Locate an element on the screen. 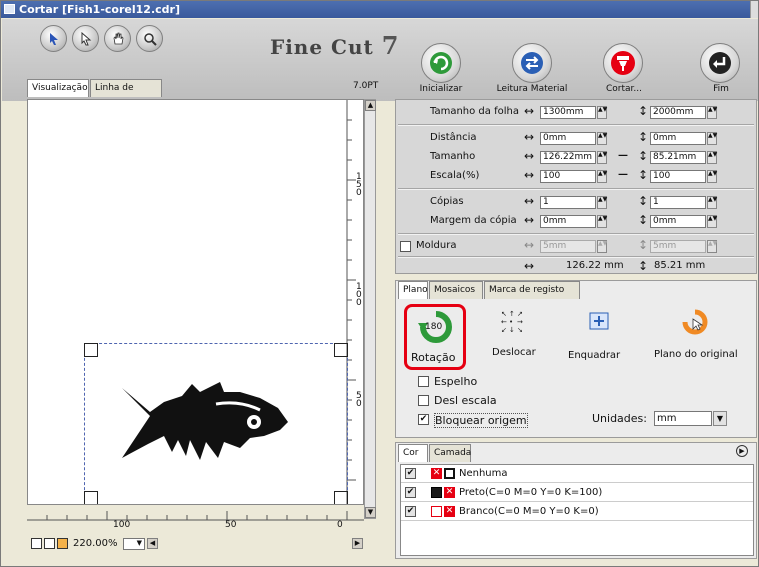 Image resolution: width=759 pixels, height=567 pixels. corner-mark-tl is located at coordinates (91, 350).